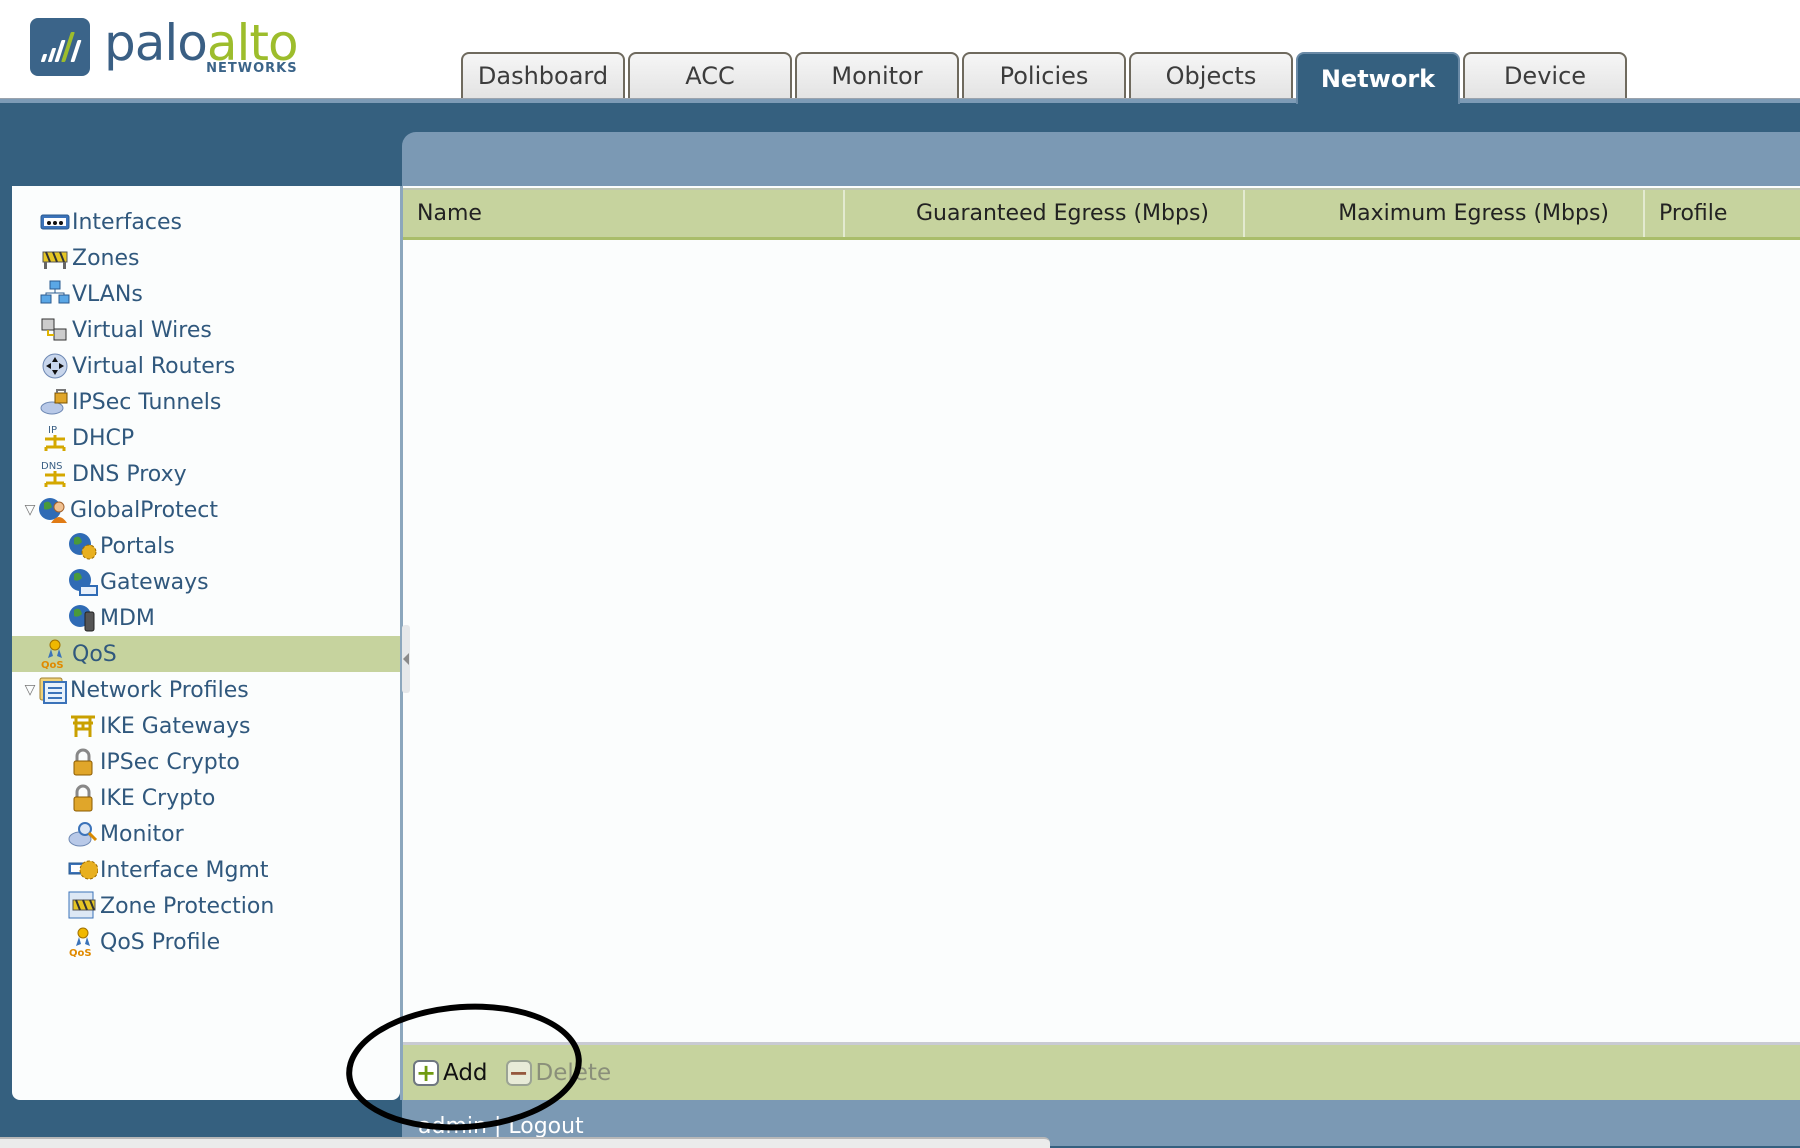 Image resolution: width=1800 pixels, height=1148 pixels. What do you see at coordinates (1722, 213) in the screenshot?
I see `column-header-profile: Profile` at bounding box center [1722, 213].